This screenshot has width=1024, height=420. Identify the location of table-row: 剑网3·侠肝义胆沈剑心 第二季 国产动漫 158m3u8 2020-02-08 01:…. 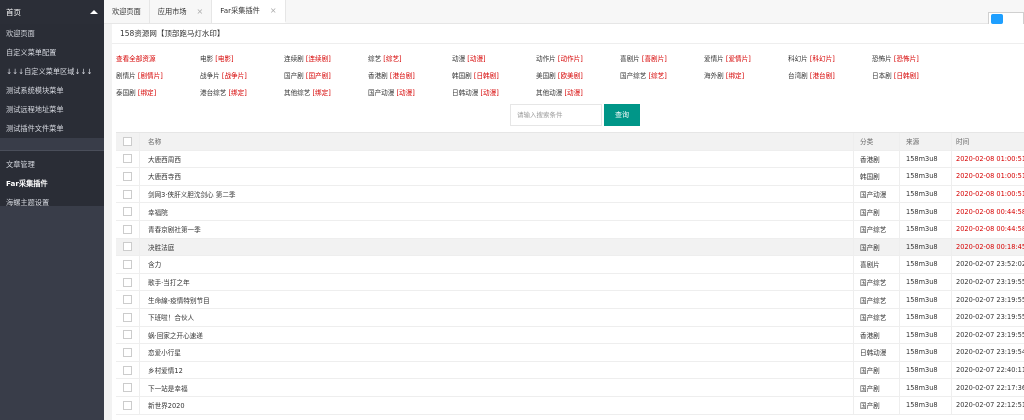
(570, 194).